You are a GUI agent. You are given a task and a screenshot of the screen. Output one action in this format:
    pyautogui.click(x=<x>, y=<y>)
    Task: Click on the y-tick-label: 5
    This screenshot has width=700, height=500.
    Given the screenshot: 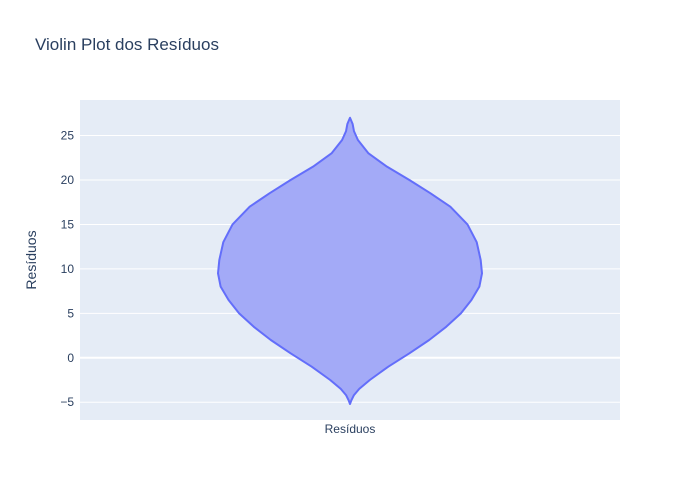 What is the action you would take?
    pyautogui.click(x=70, y=313)
    